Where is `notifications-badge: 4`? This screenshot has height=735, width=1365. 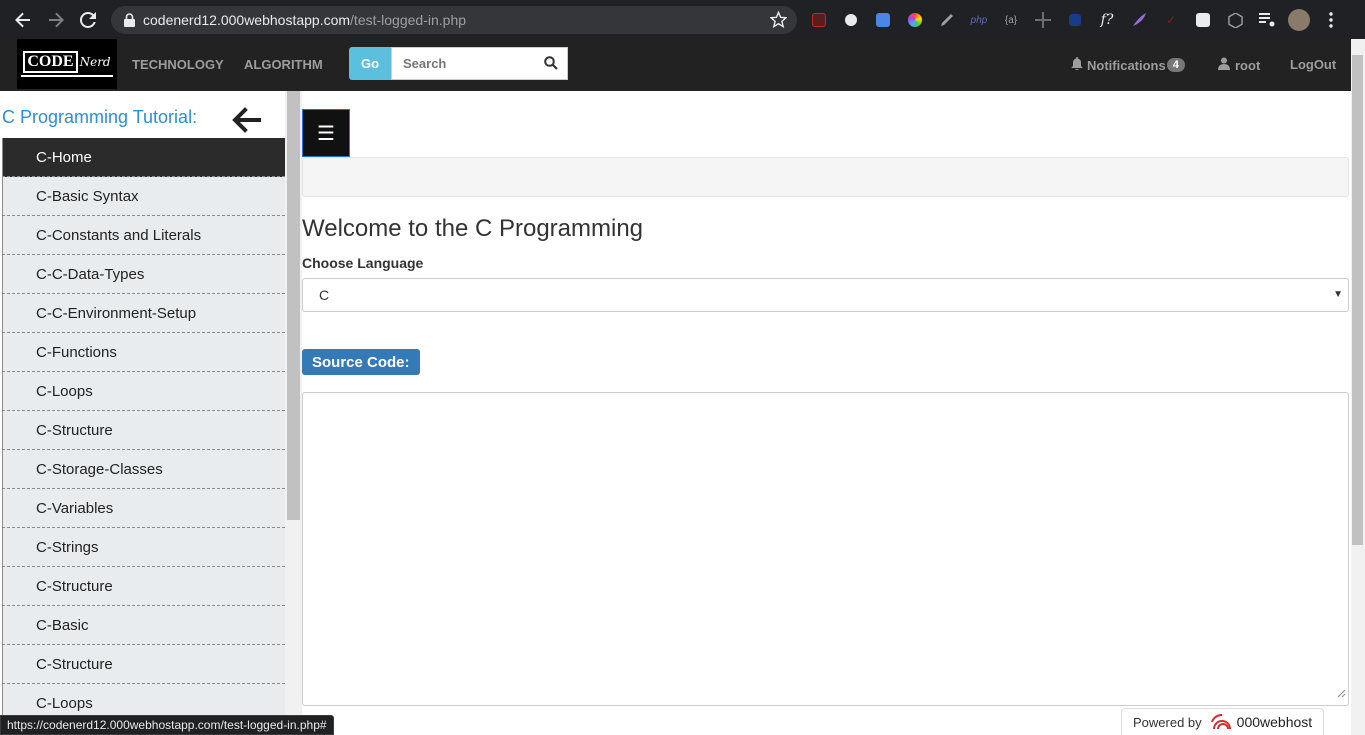
notifications-badge: 4 is located at coordinates (1175, 65).